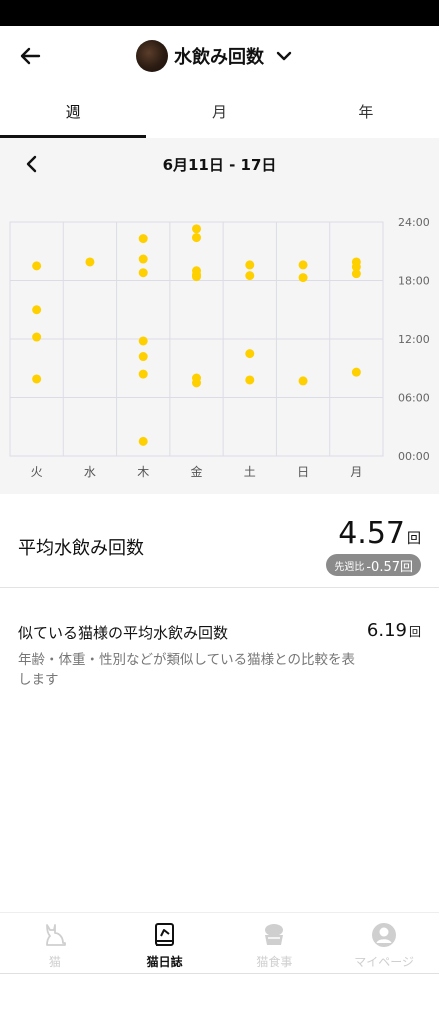 Image resolution: width=439 pixels, height=1024 pixels. What do you see at coordinates (55, 935) in the screenshot?
I see `cat-icon` at bounding box center [55, 935].